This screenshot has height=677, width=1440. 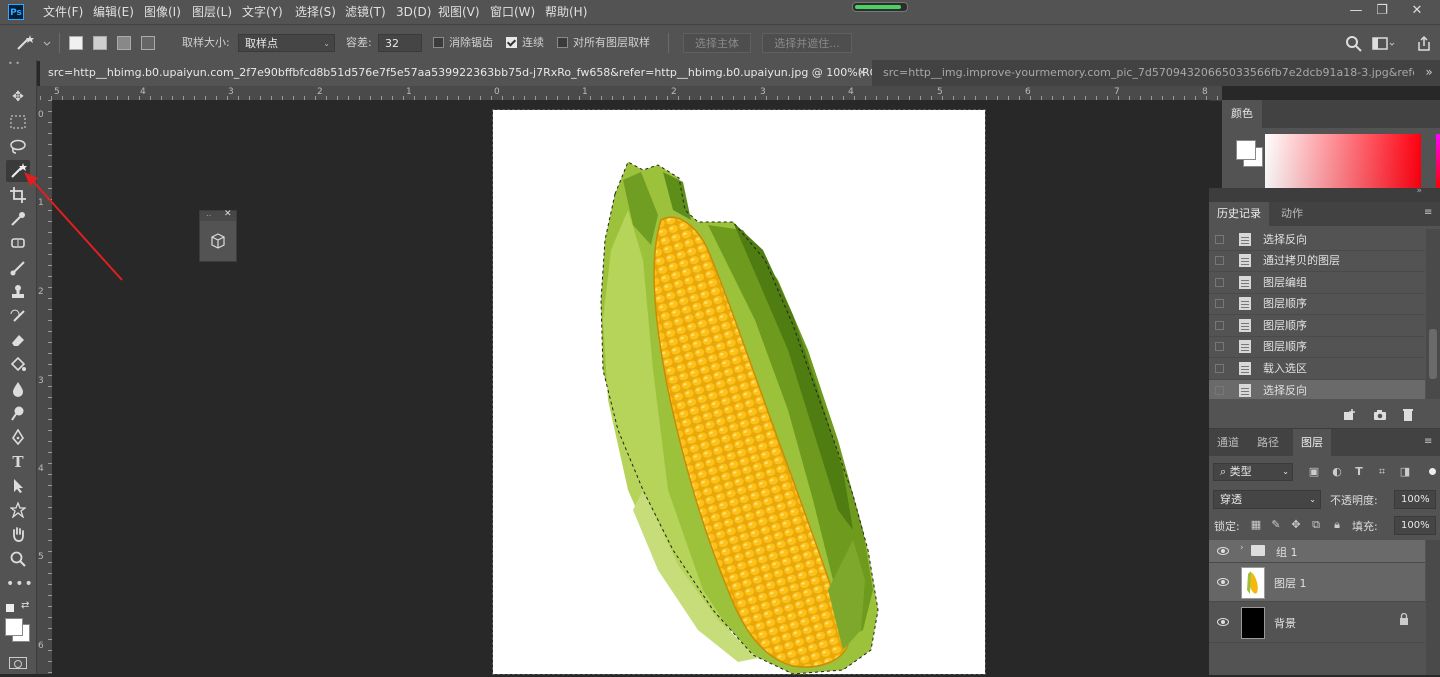 What do you see at coordinates (1324, 194) in the screenshot?
I see `panel-grip-bar: »` at bounding box center [1324, 194].